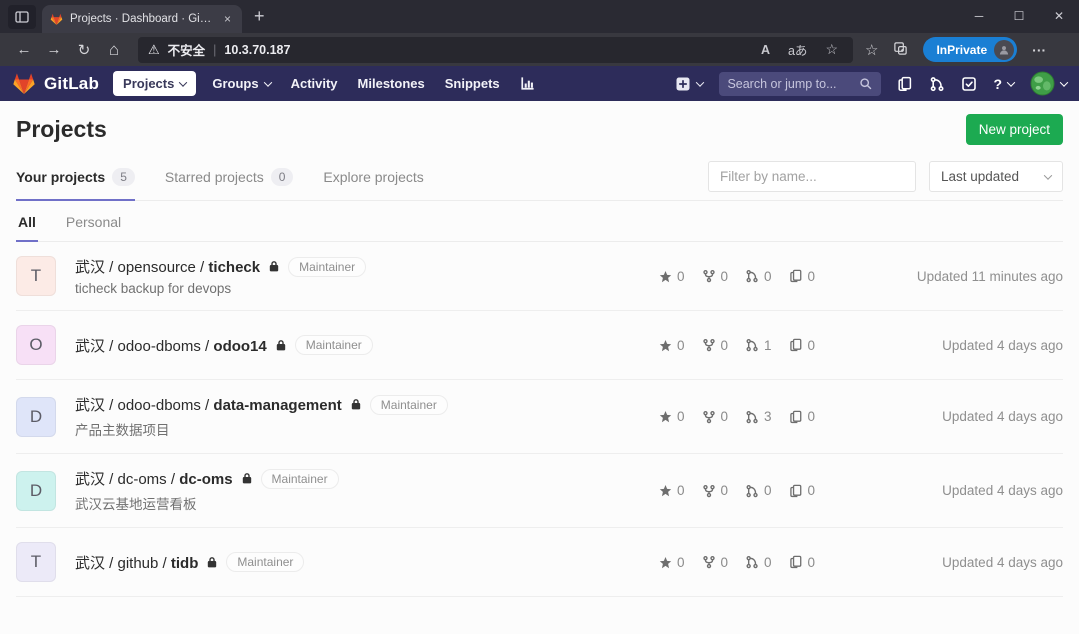 Image resolution: width=1079 pixels, height=634 pixels. What do you see at coordinates (187, 49) in the screenshot?
I see `security-warning-label: 不安全` at bounding box center [187, 49].